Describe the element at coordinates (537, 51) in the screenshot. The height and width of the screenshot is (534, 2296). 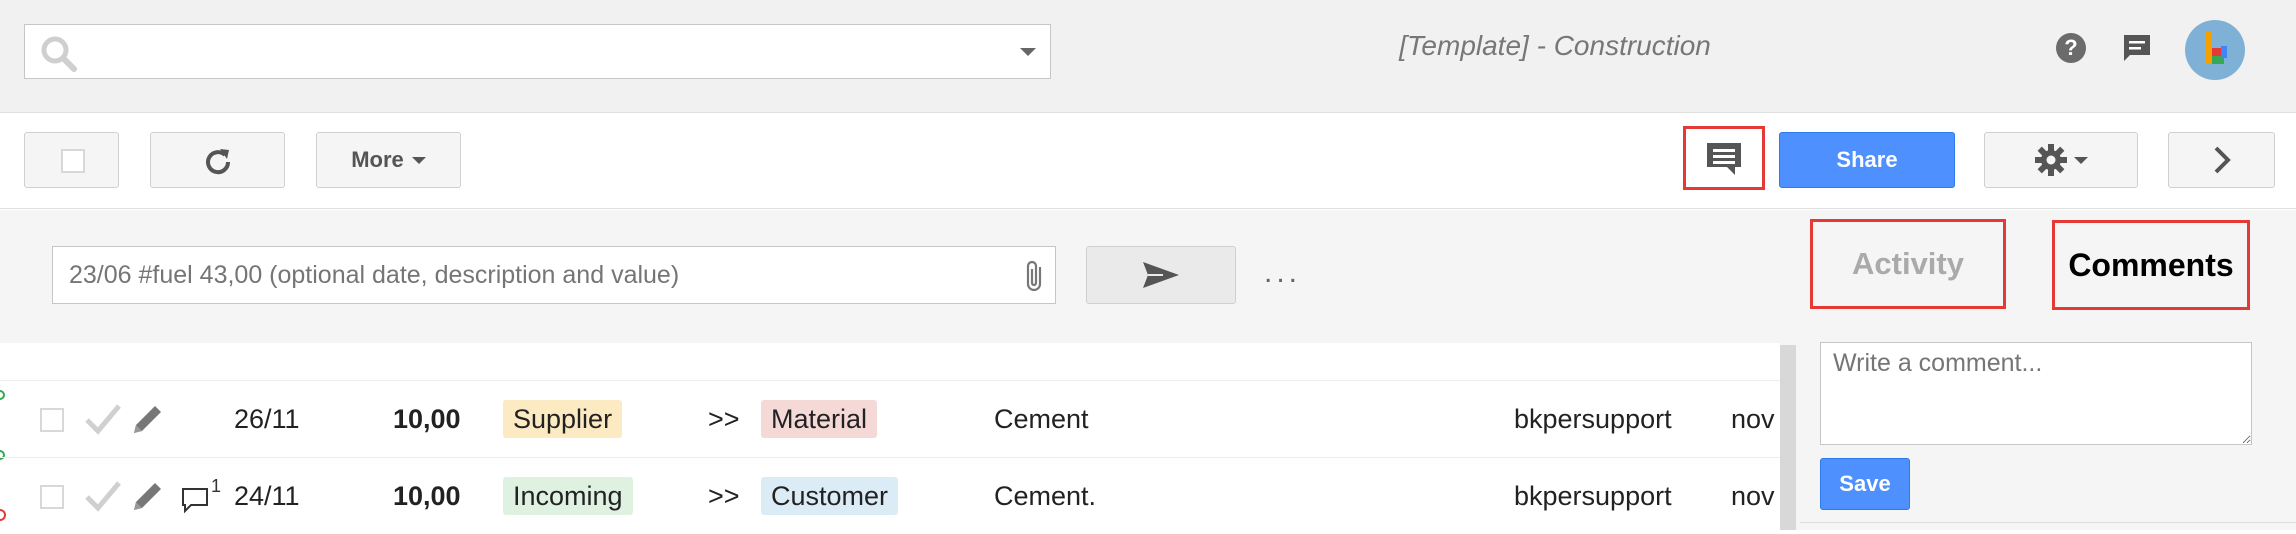
I see `search-input` at that location.